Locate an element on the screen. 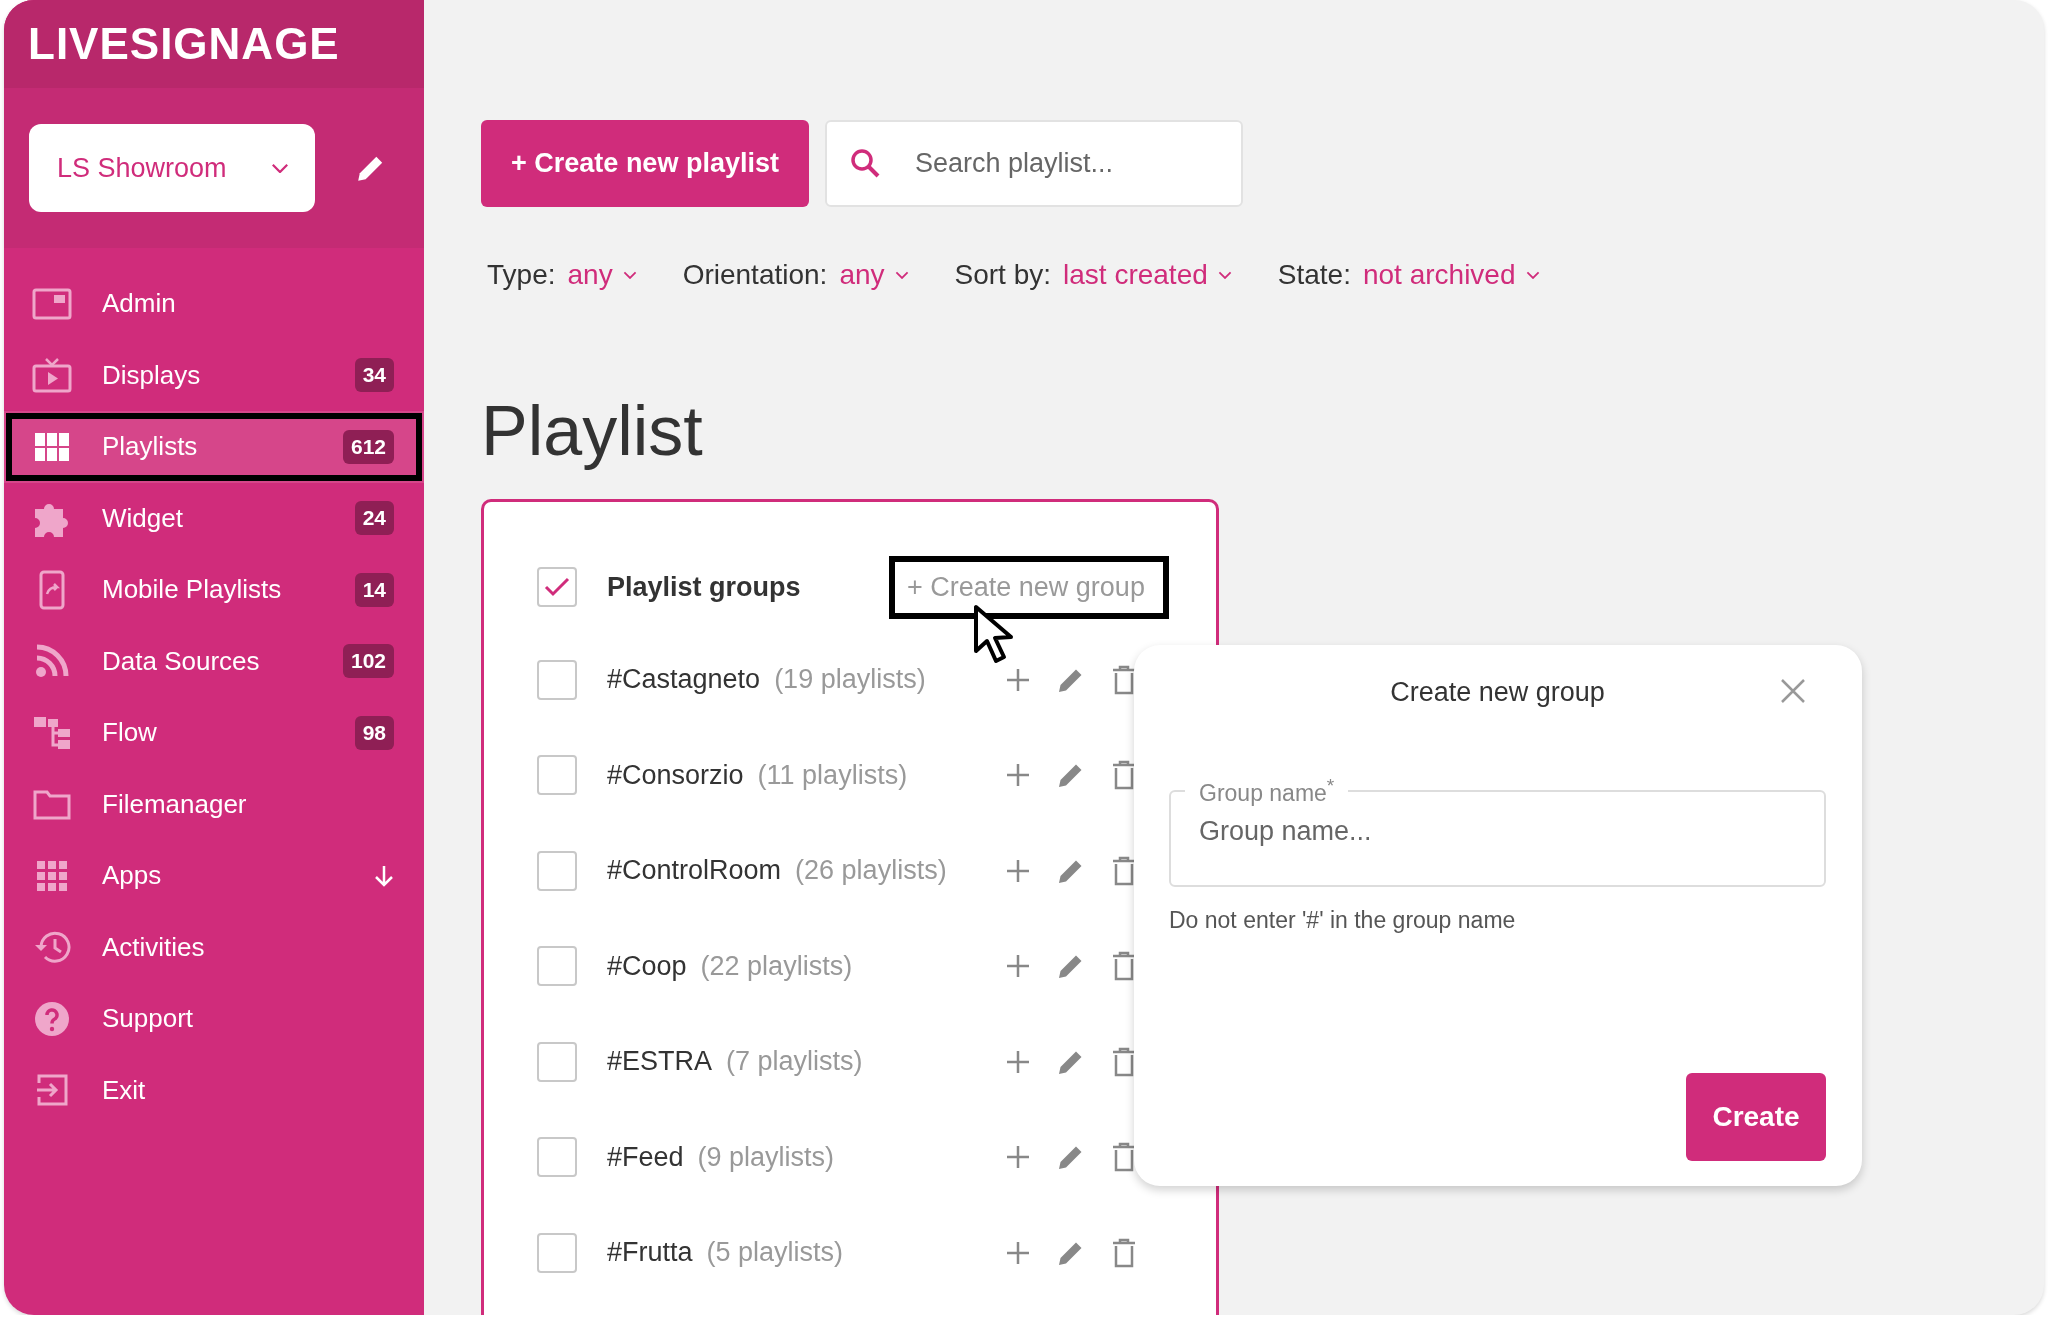 The width and height of the screenshot is (2048, 1319). count-badge: 24 is located at coordinates (374, 518).